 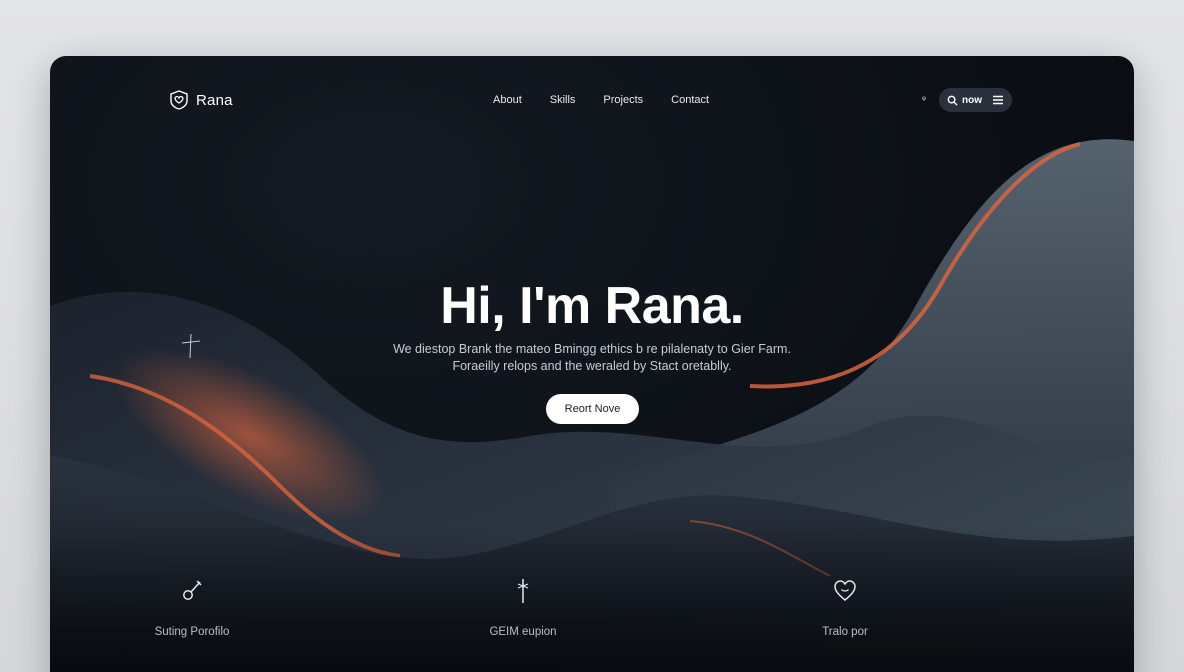 What do you see at coordinates (592, 306) in the screenshot?
I see `hero-title: Hi, I'm Rana.` at bounding box center [592, 306].